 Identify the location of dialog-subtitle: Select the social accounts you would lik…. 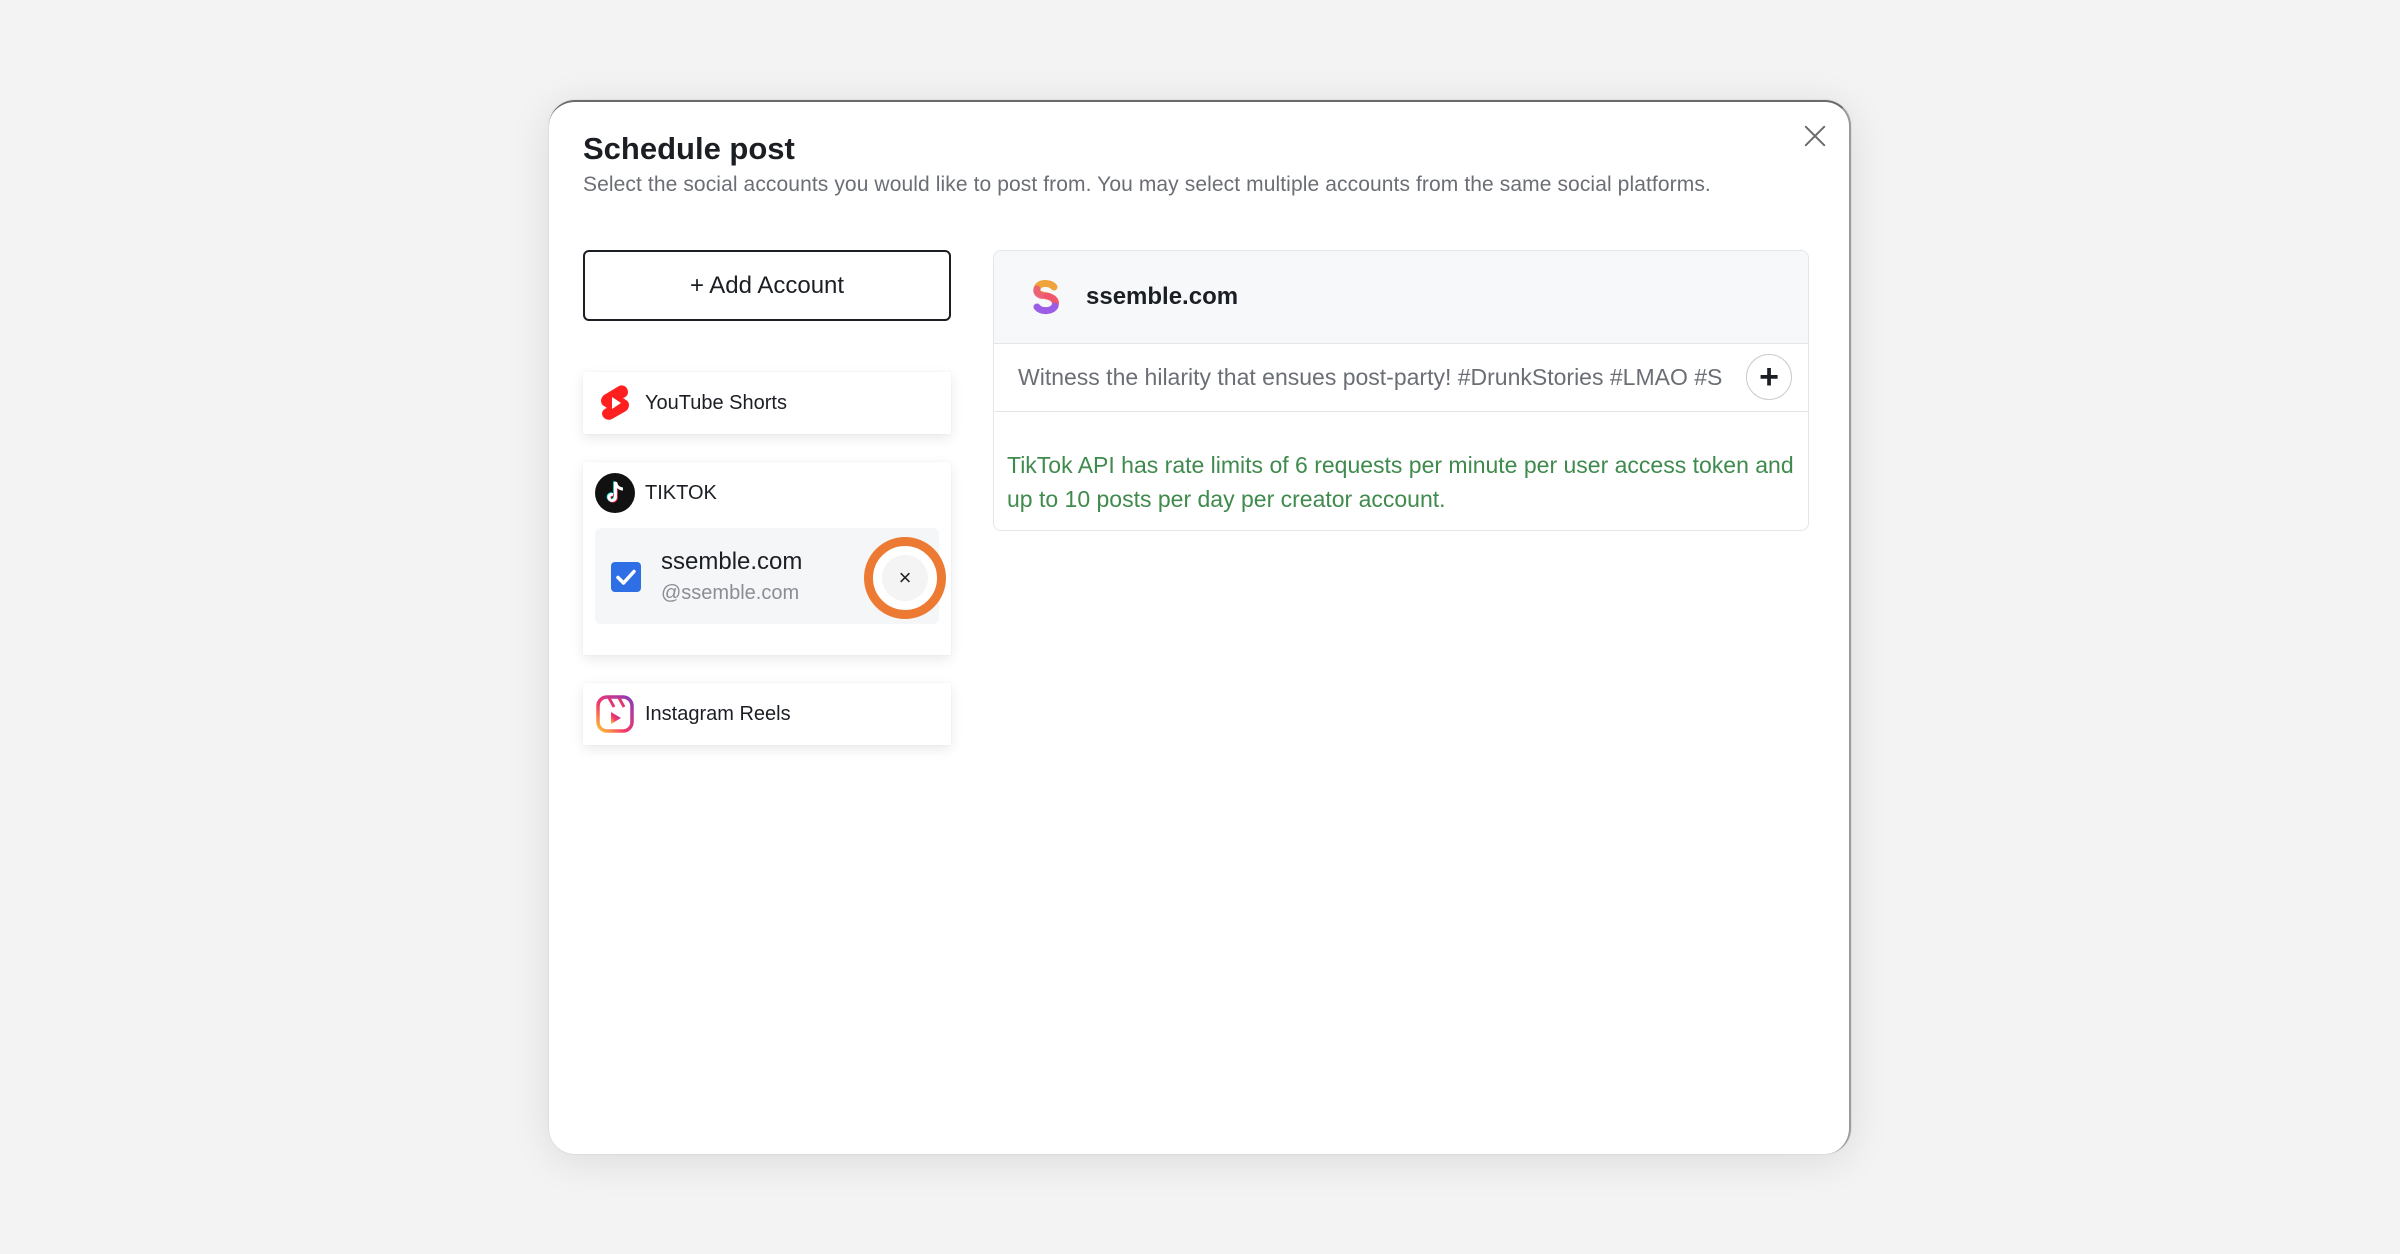
(1147, 184).